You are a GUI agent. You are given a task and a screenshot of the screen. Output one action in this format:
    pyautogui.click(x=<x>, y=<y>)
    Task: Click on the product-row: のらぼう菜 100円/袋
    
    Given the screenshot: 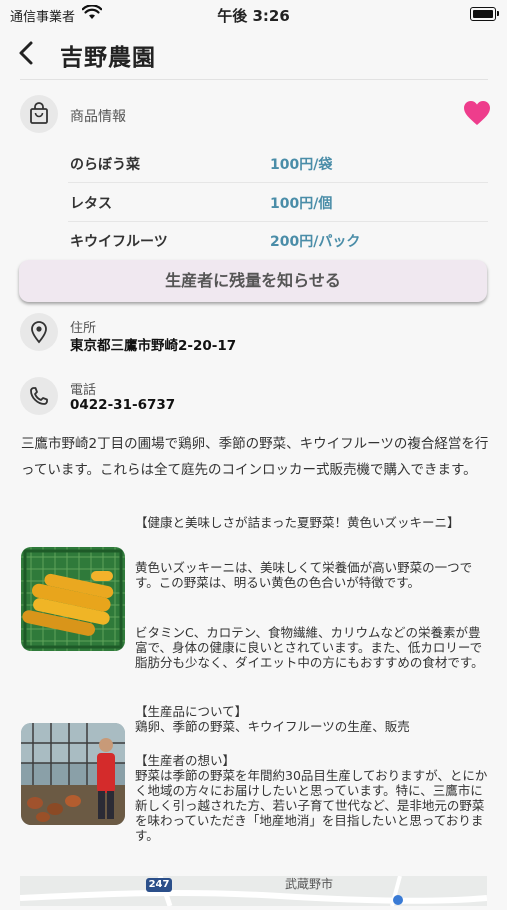 What is the action you would take?
    pyautogui.click(x=278, y=163)
    